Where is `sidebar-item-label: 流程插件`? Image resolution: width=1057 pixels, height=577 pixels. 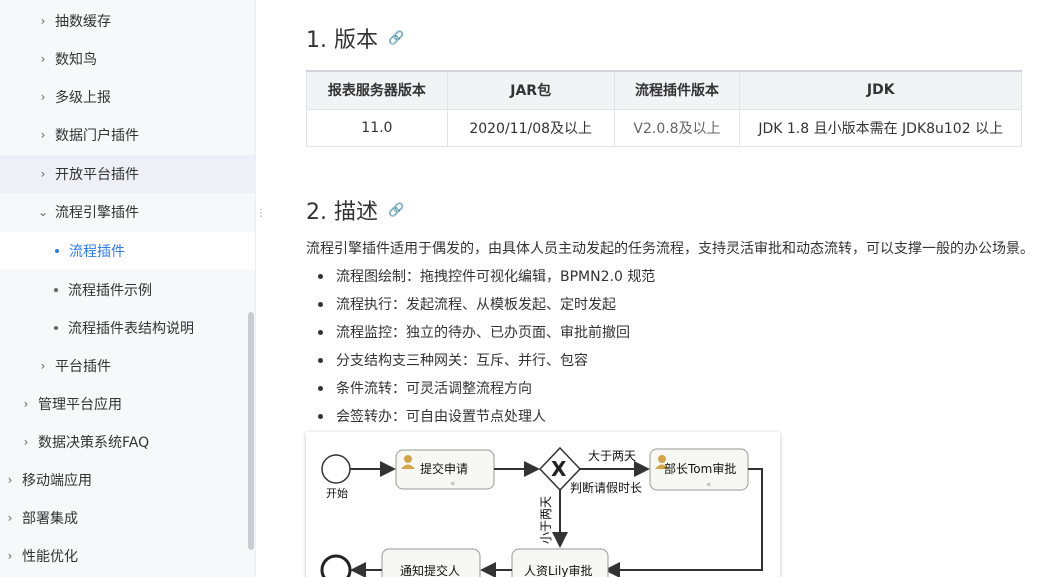 sidebar-item-label: 流程插件 is located at coordinates (97, 252).